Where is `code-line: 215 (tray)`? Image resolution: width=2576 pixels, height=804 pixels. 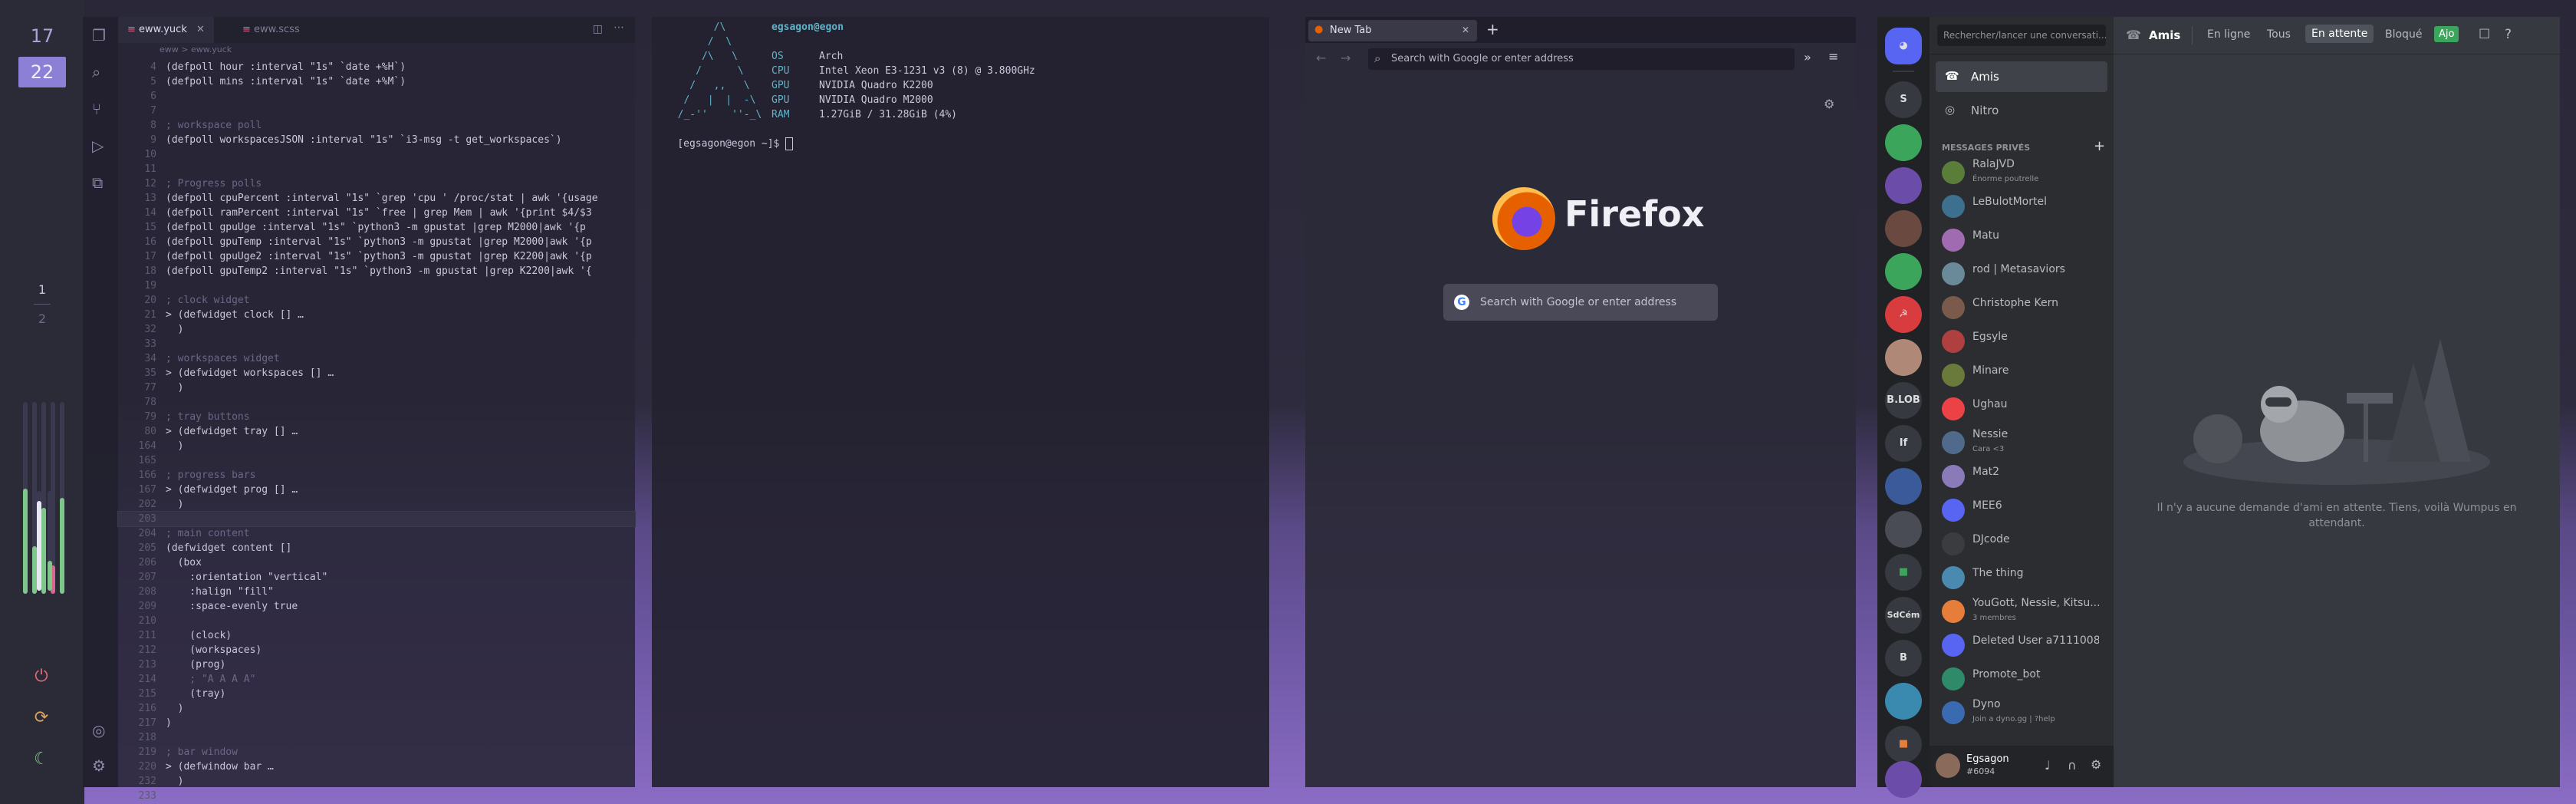
code-line: 215 (tray) is located at coordinates (376, 694).